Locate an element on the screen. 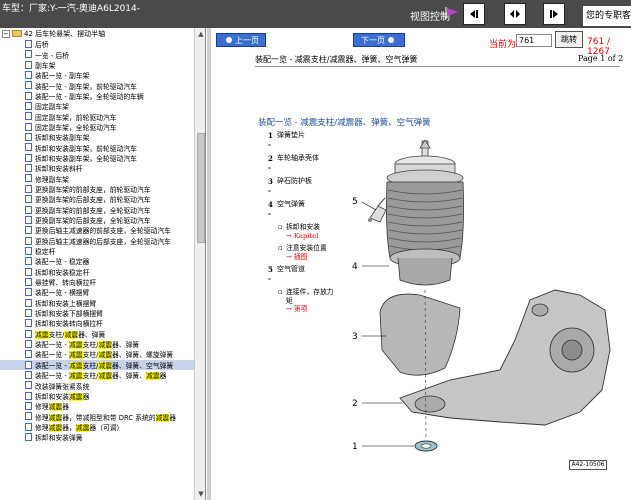 The height and width of the screenshot is (500, 631). fit-page-button is located at coordinates (515, 14).